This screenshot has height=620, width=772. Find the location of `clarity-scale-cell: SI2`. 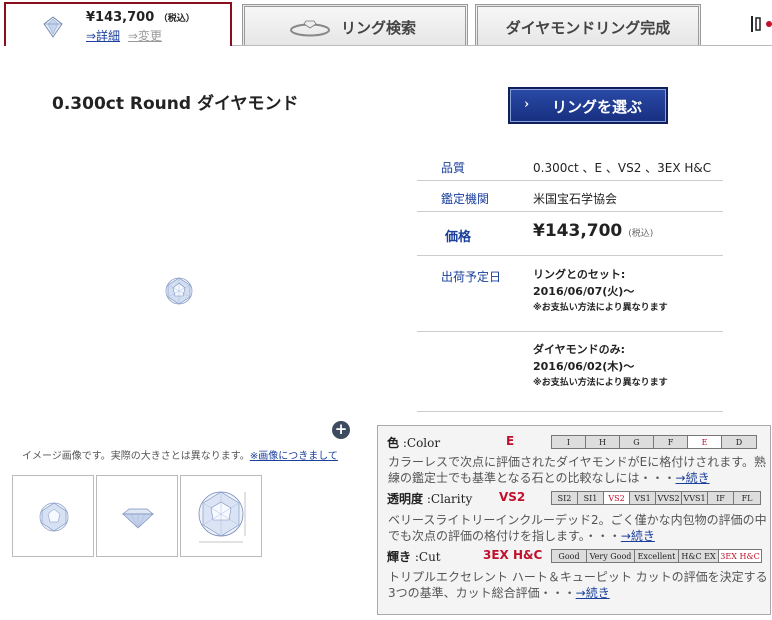

clarity-scale-cell: SI2 is located at coordinates (565, 498).